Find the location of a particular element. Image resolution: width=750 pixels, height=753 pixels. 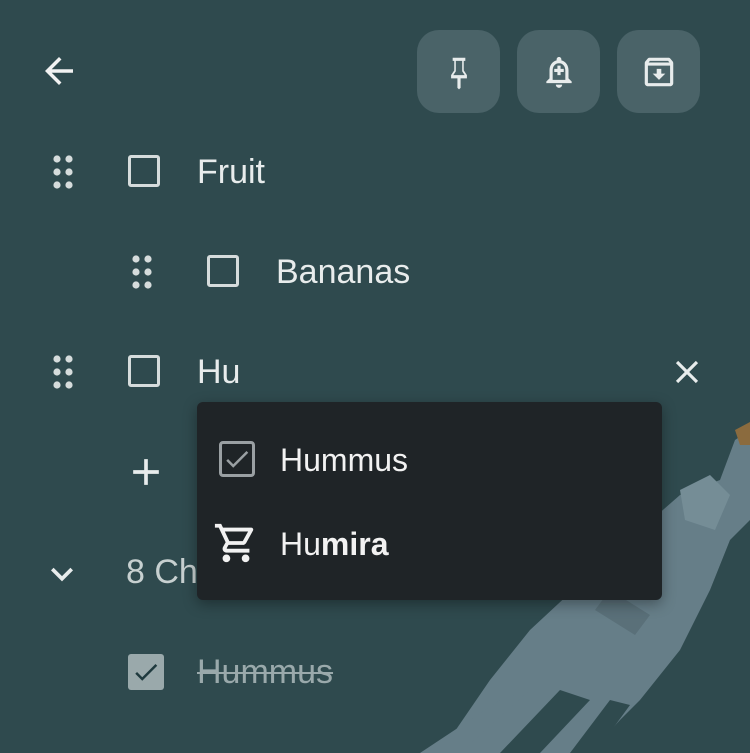

back-arrow-icon is located at coordinates (59, 71).